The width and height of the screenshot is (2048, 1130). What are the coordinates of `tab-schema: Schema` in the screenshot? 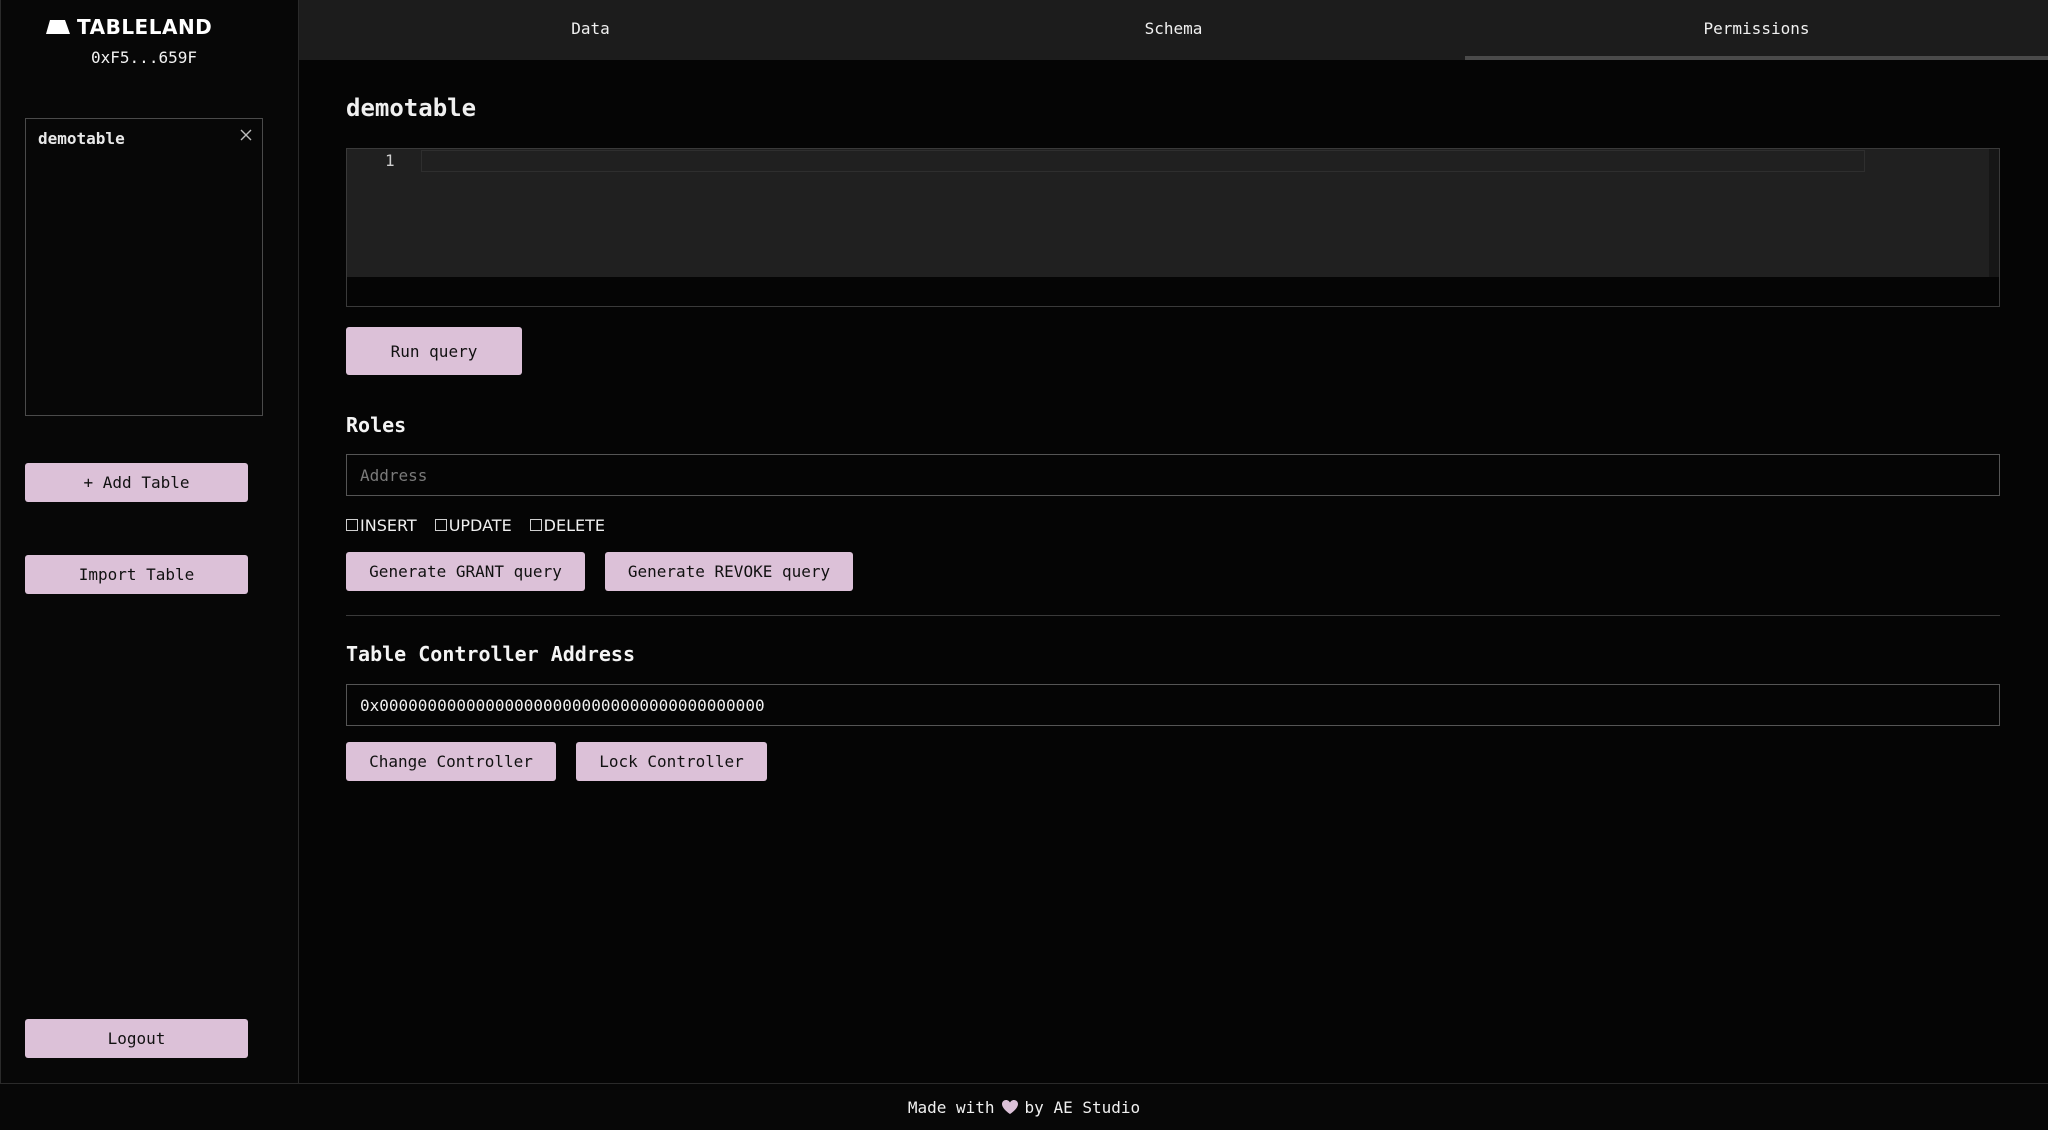 It's located at (1173, 30).